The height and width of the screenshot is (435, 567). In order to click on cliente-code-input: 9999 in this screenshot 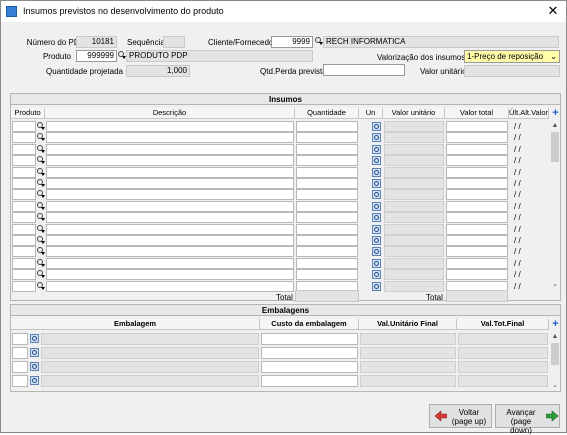, I will do `click(292, 42)`.